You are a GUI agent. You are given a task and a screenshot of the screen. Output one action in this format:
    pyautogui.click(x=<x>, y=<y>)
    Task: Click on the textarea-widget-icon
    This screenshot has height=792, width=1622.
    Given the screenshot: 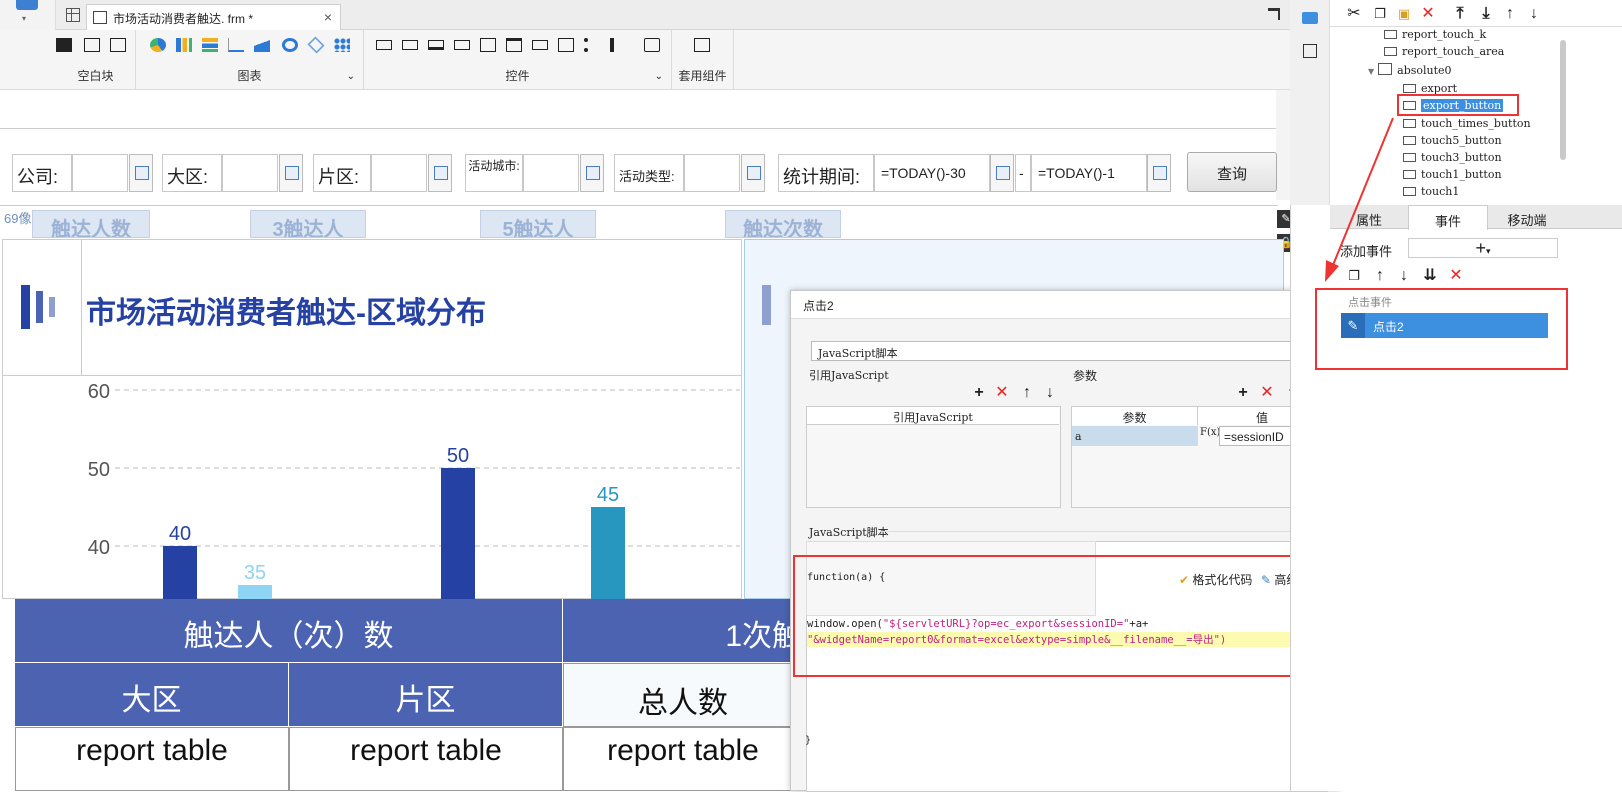 What is the action you would take?
    pyautogui.click(x=566, y=45)
    